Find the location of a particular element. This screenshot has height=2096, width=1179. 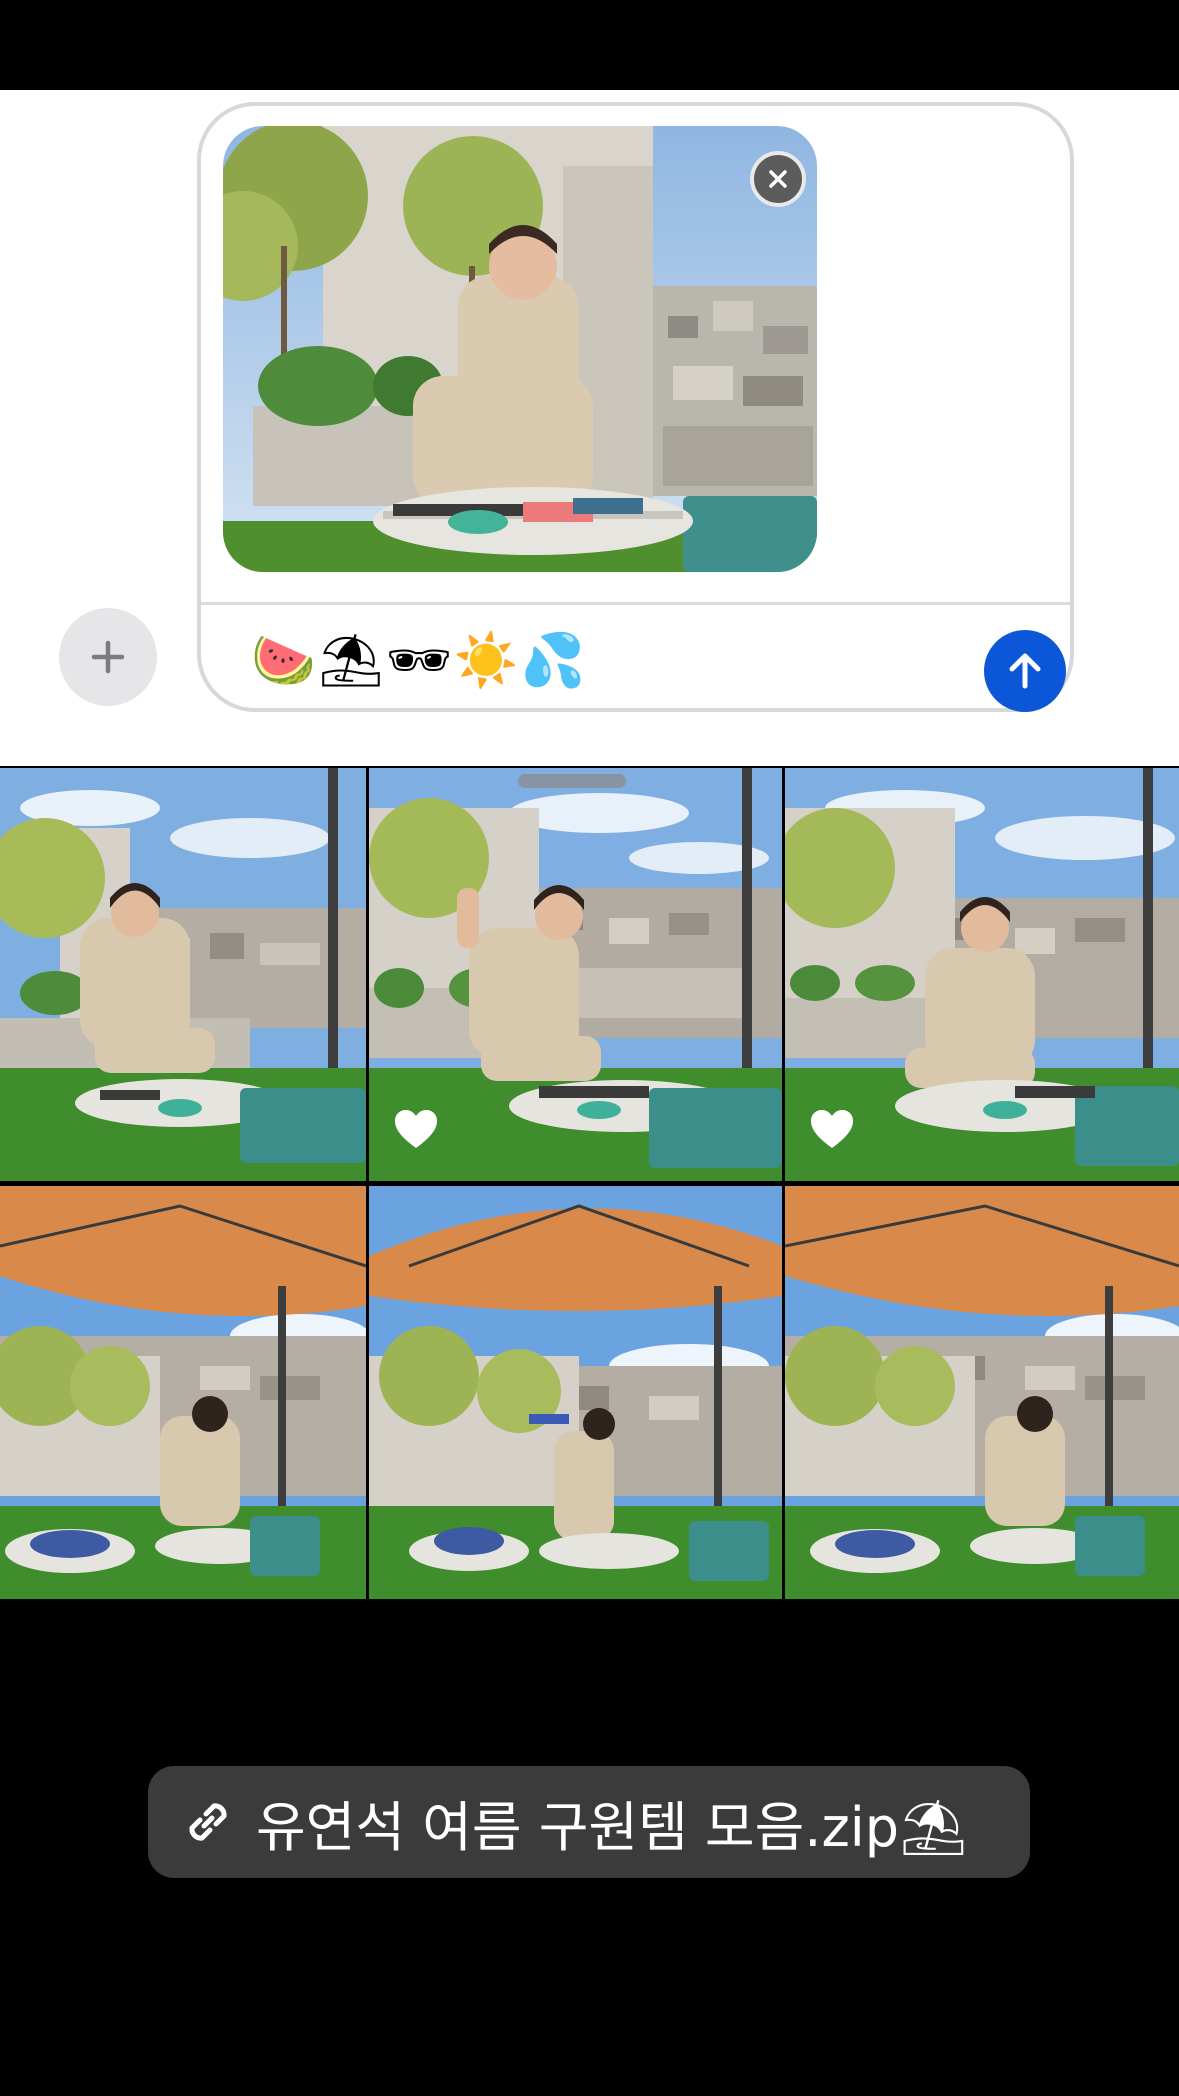

sheet-grabber-handle is located at coordinates (572, 781).